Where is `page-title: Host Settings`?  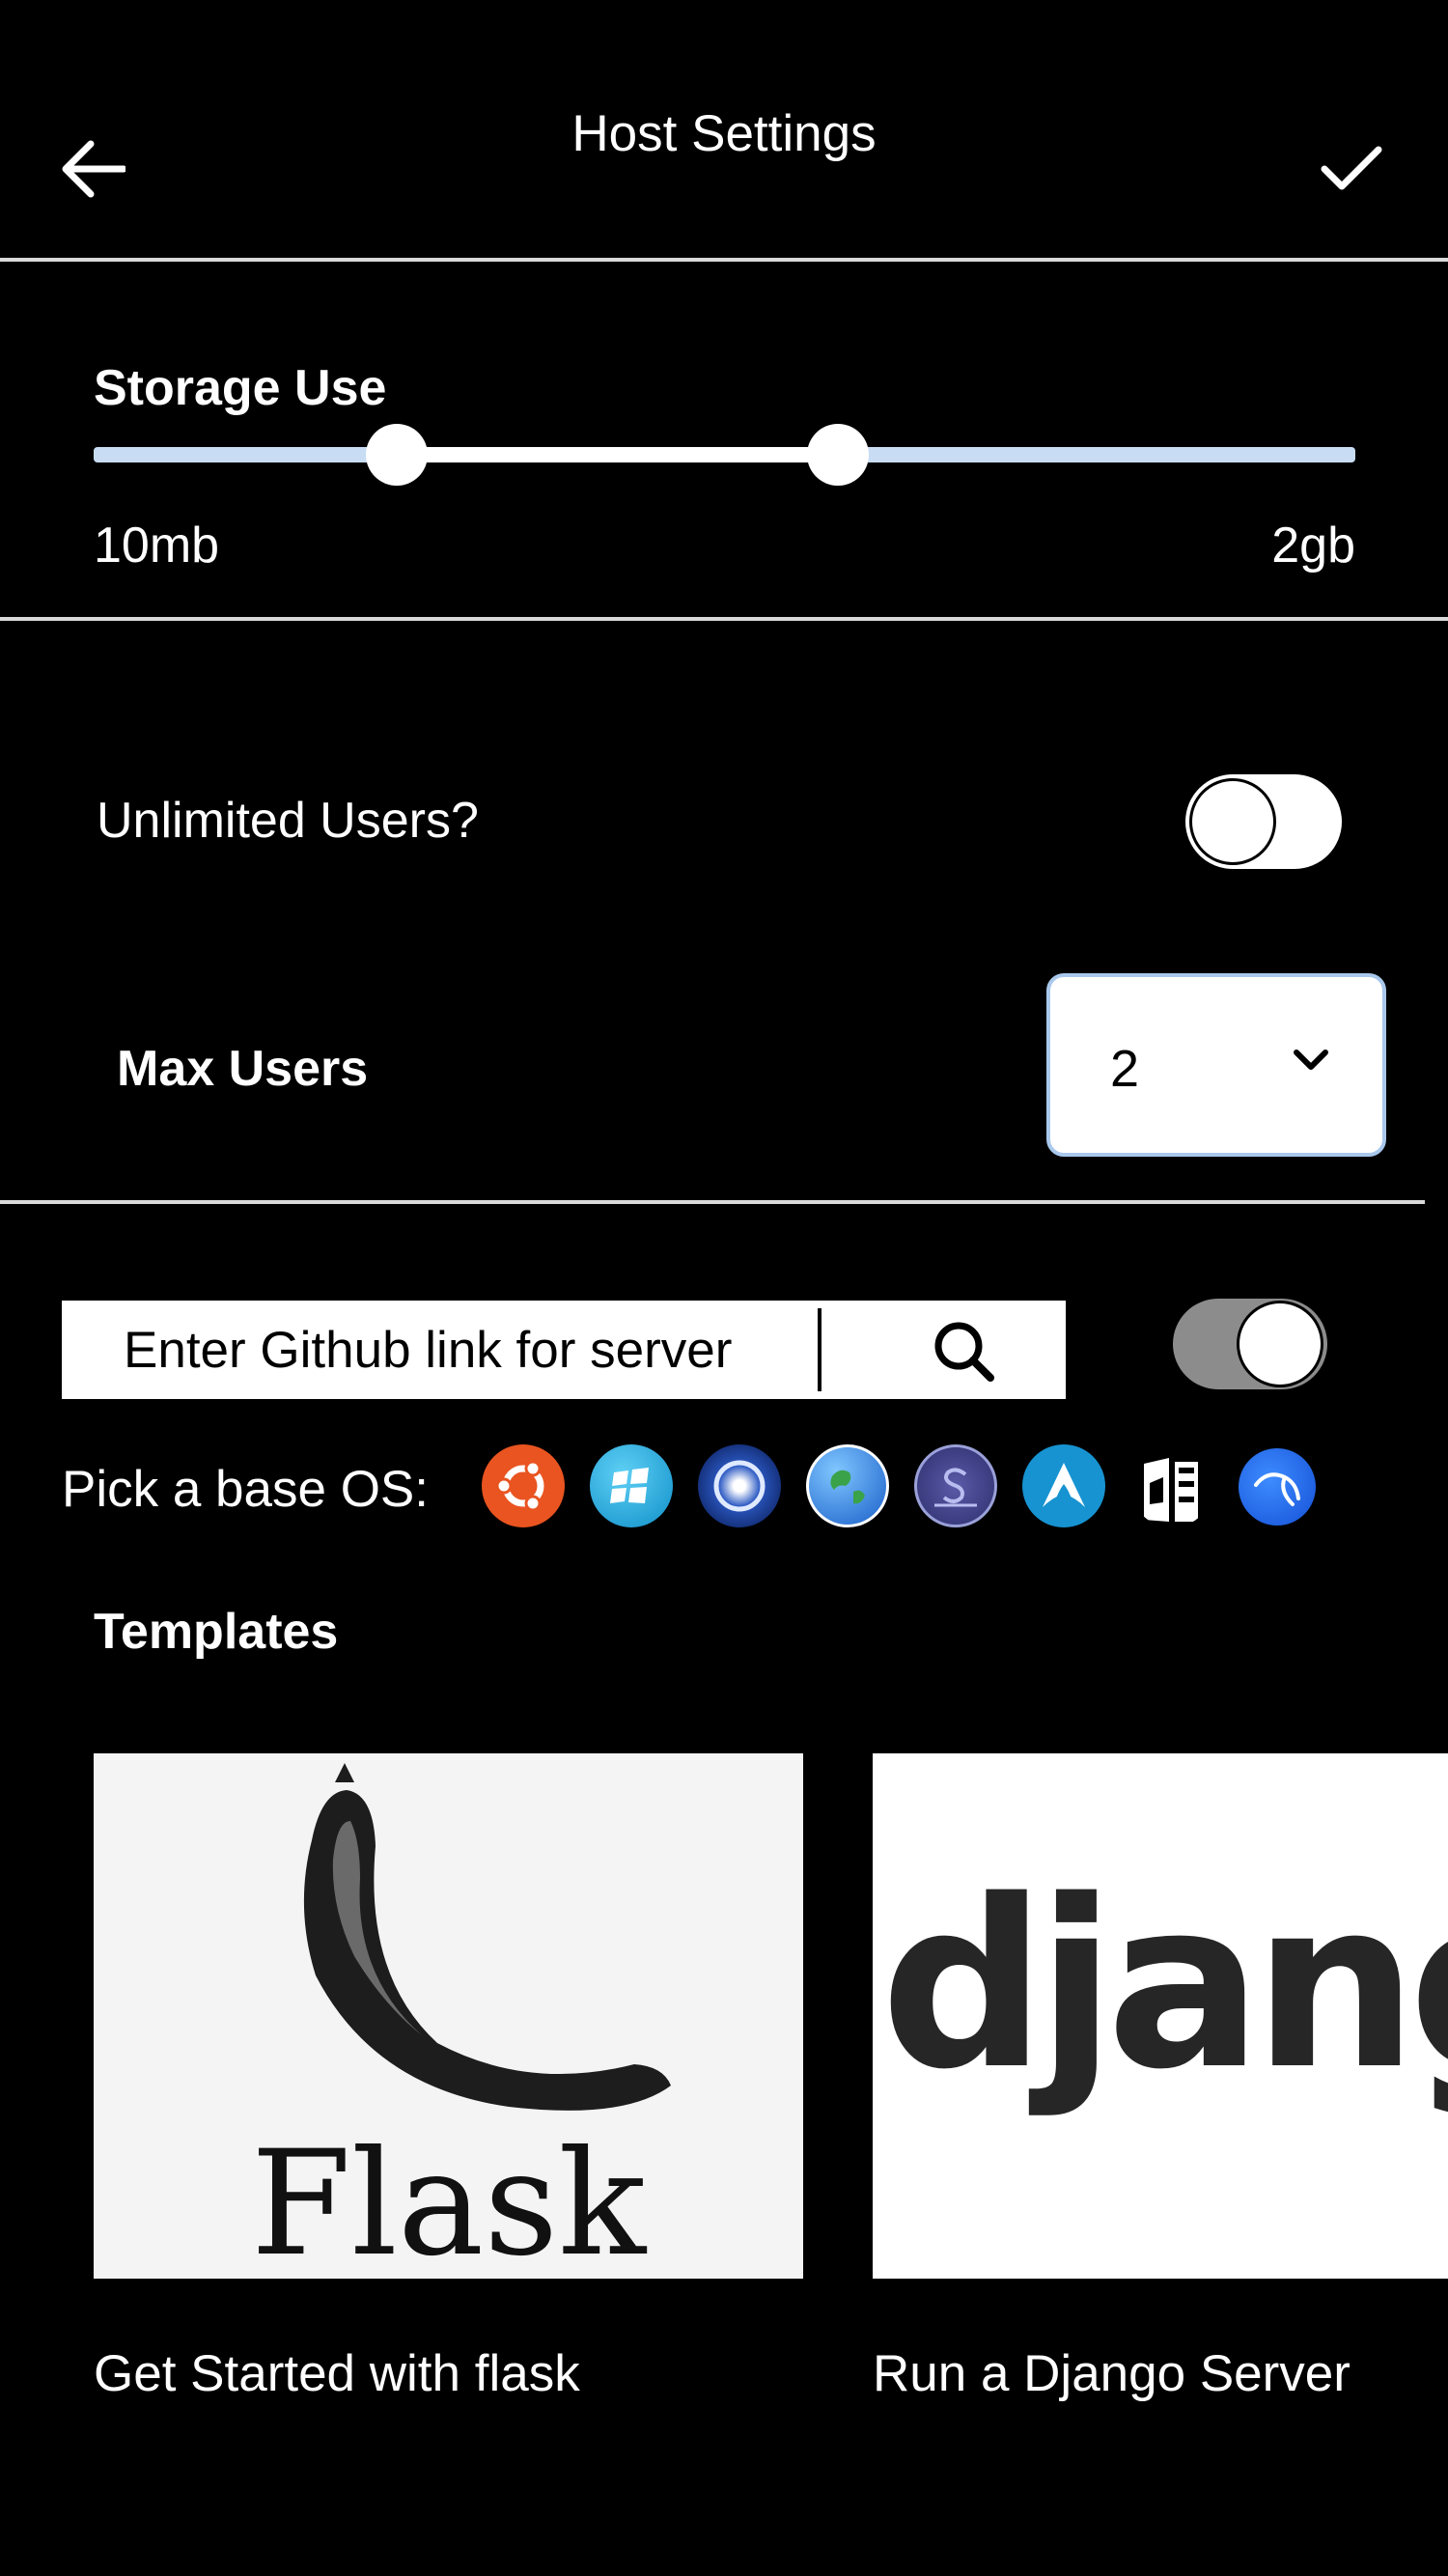
page-title: Host Settings is located at coordinates (724, 134).